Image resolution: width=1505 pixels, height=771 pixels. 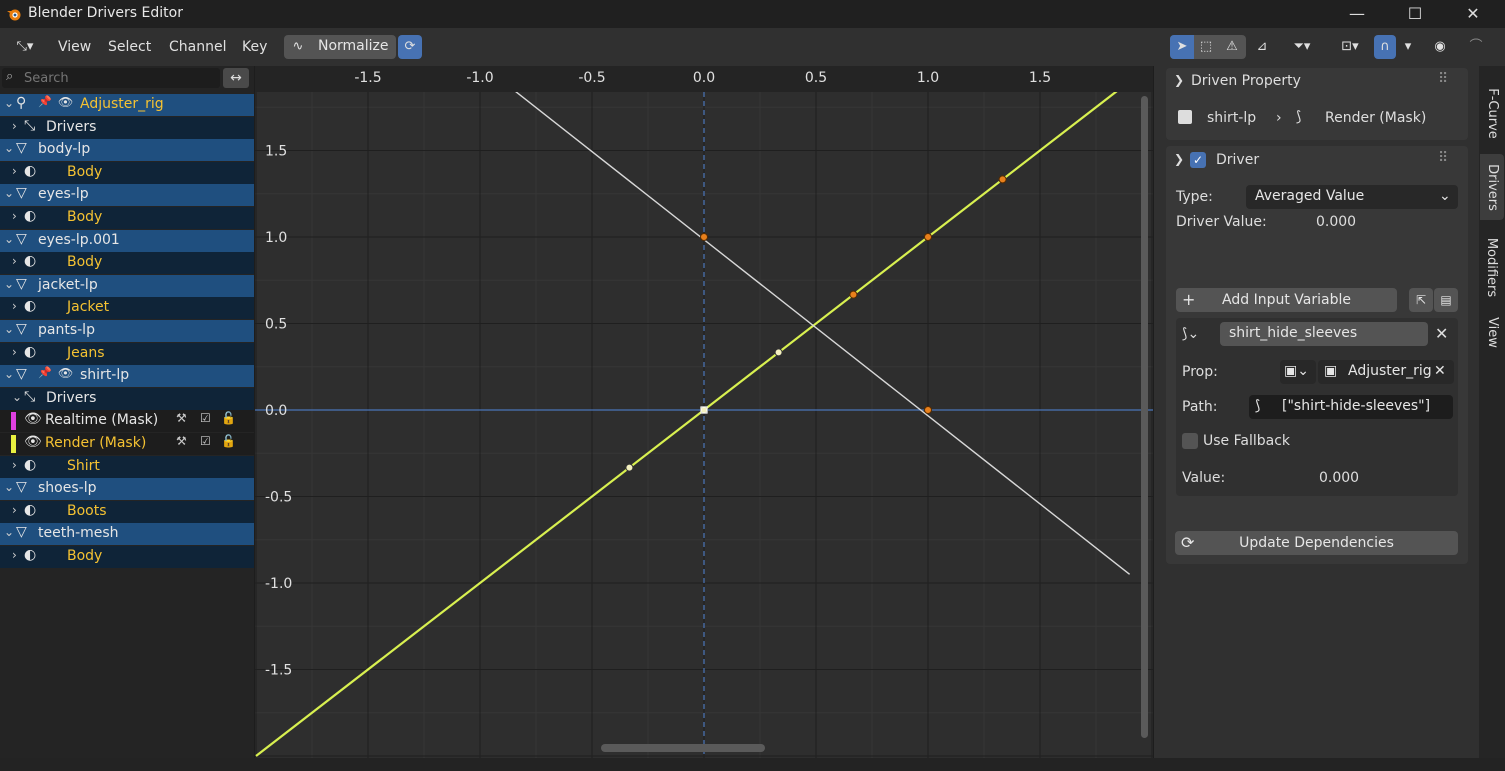 What do you see at coordinates (1298, 372) in the screenshot?
I see `id-type-select: ▣⌄` at bounding box center [1298, 372].